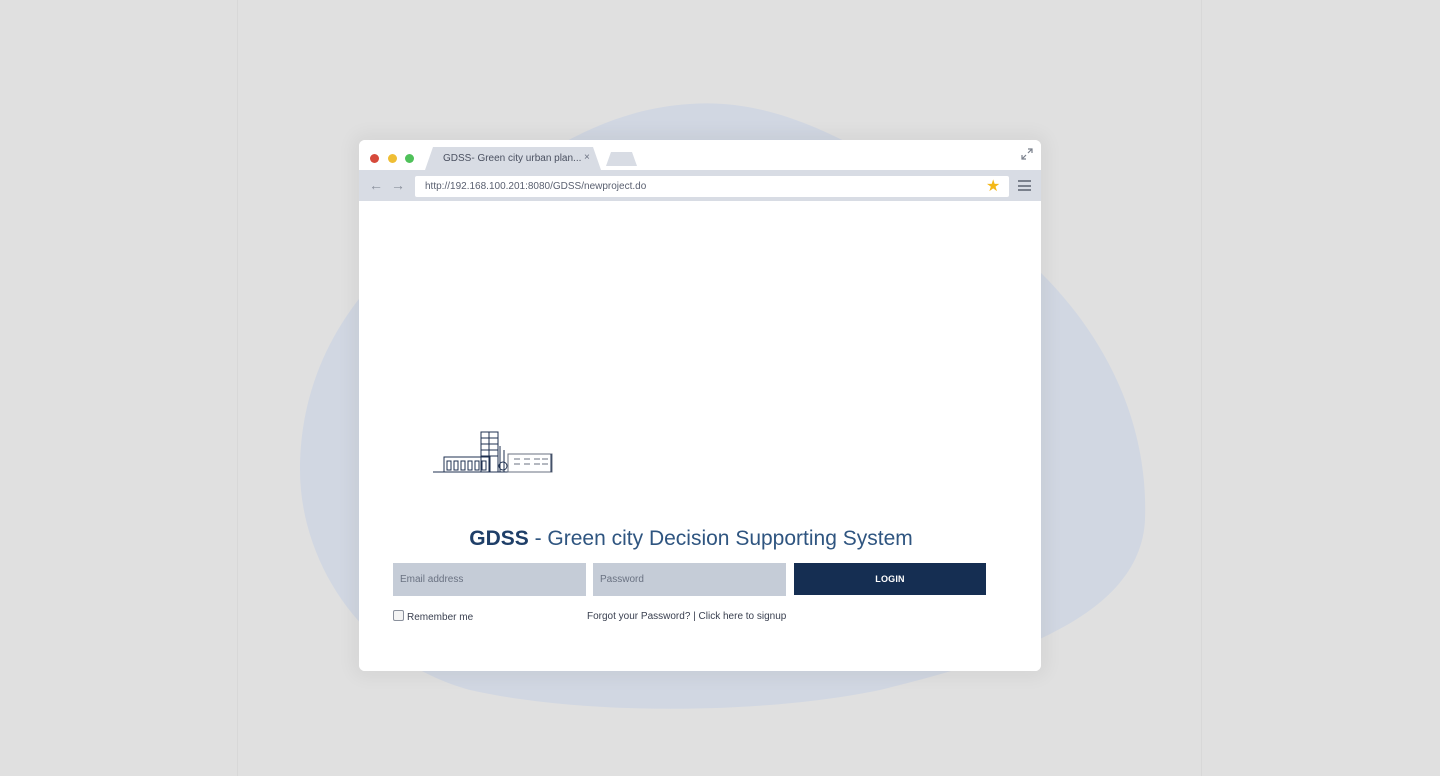 This screenshot has width=1440, height=776. I want to click on login-button: LOGIN, so click(890, 579).